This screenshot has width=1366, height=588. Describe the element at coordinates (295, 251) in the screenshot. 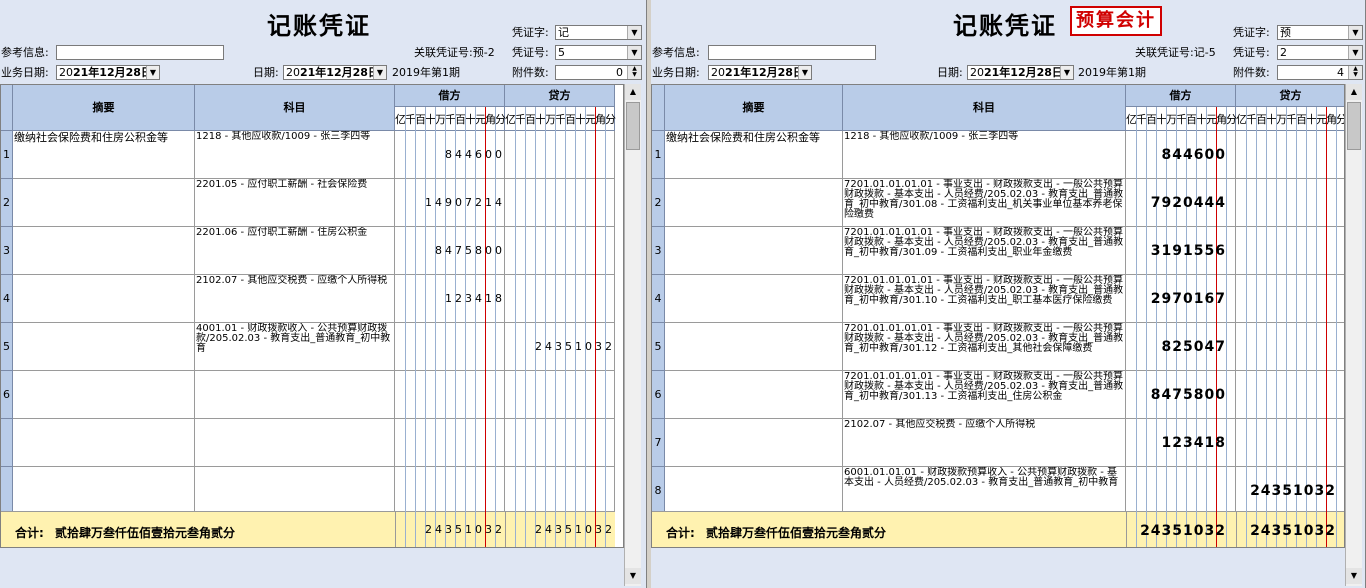

I see `subject-cell: 2201.06 - 应付职工薪酬 - 住房公积金` at that location.